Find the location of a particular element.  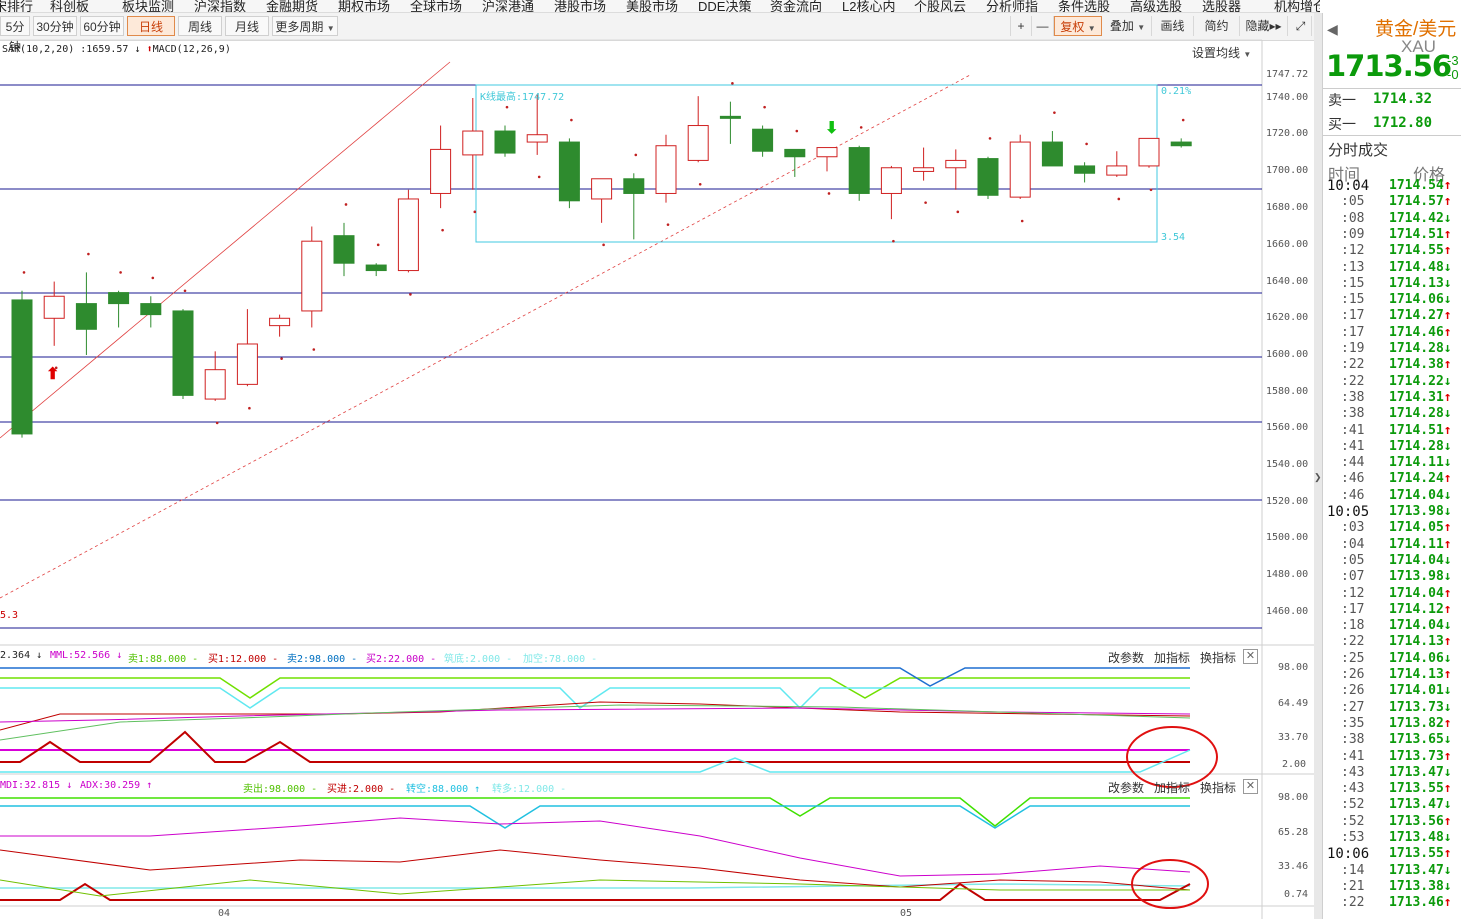

tick-row: :12 1714.55↑ is located at coordinates (1392, 251).